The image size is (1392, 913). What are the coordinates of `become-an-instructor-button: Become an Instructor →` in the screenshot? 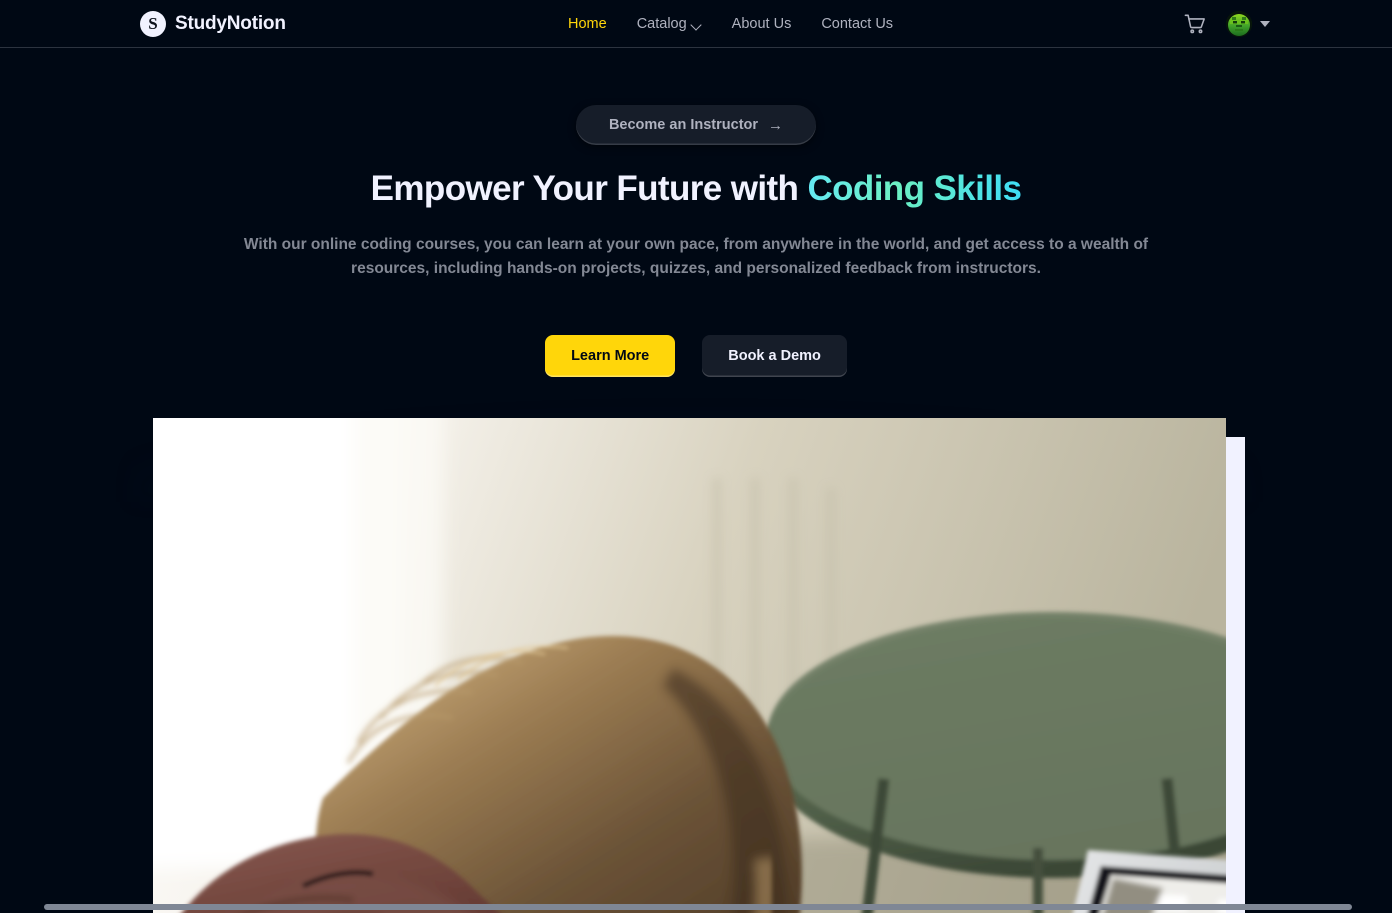 It's located at (696, 125).